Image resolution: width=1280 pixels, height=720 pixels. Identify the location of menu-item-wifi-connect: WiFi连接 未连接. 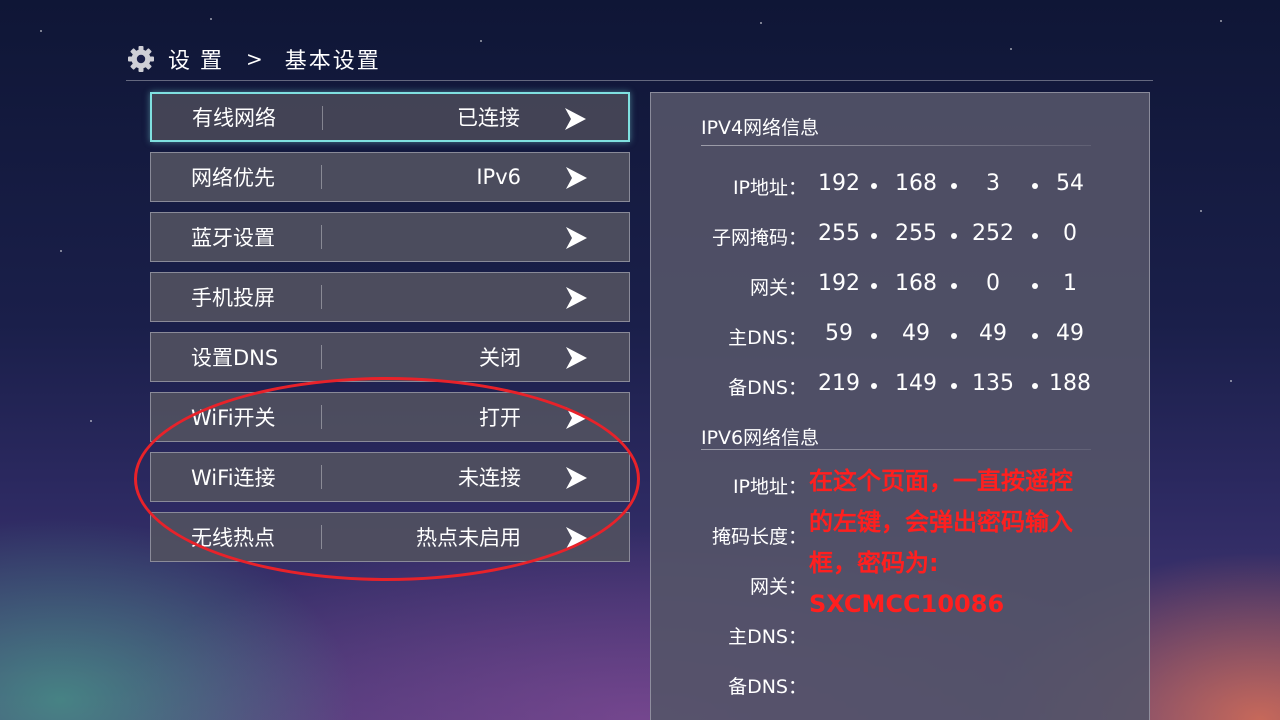
(390, 477).